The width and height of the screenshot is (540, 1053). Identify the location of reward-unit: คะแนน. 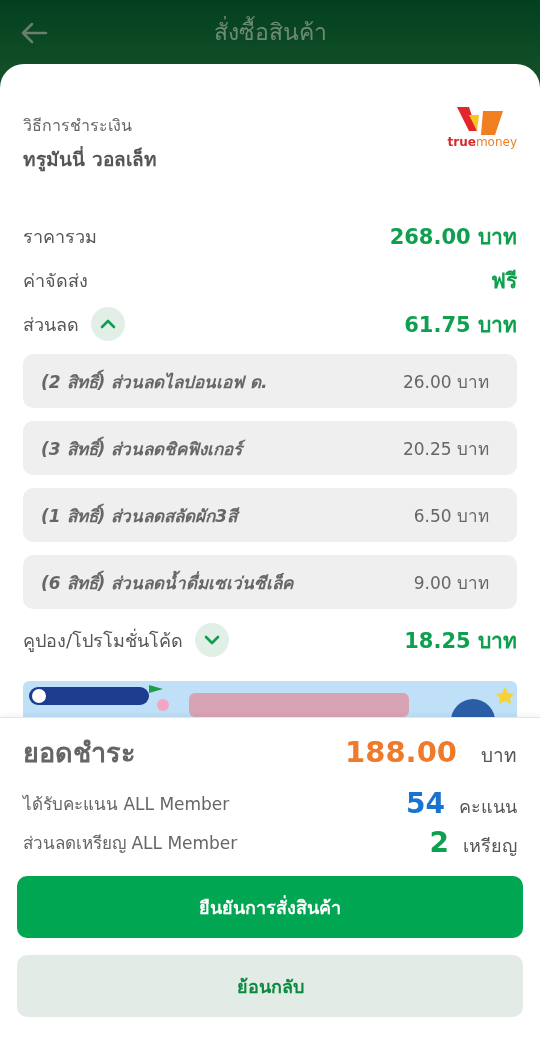
(488, 806).